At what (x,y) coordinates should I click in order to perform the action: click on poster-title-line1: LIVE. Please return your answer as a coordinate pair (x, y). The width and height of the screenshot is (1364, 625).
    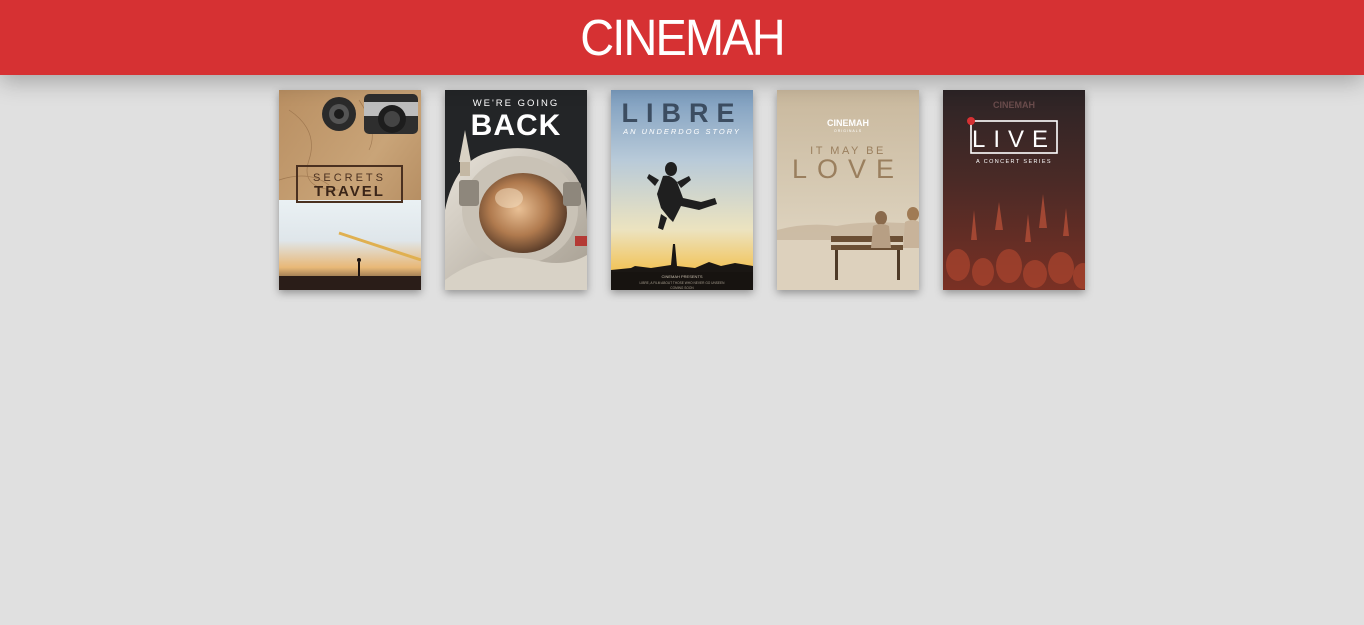
    Looking at the image, I should click on (1014, 139).